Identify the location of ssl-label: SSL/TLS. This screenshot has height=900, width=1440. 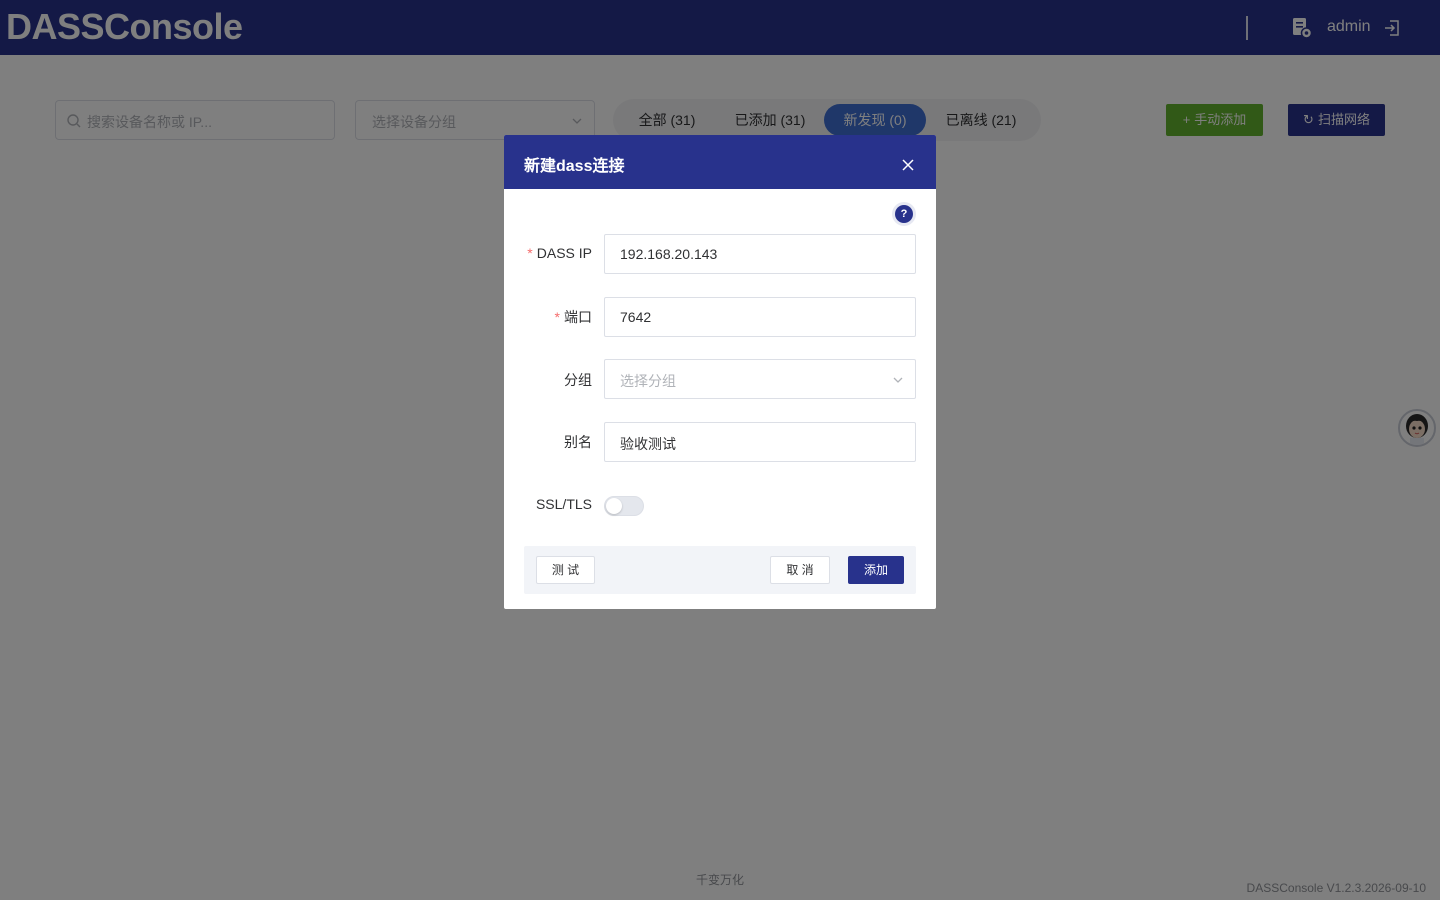
(563, 504).